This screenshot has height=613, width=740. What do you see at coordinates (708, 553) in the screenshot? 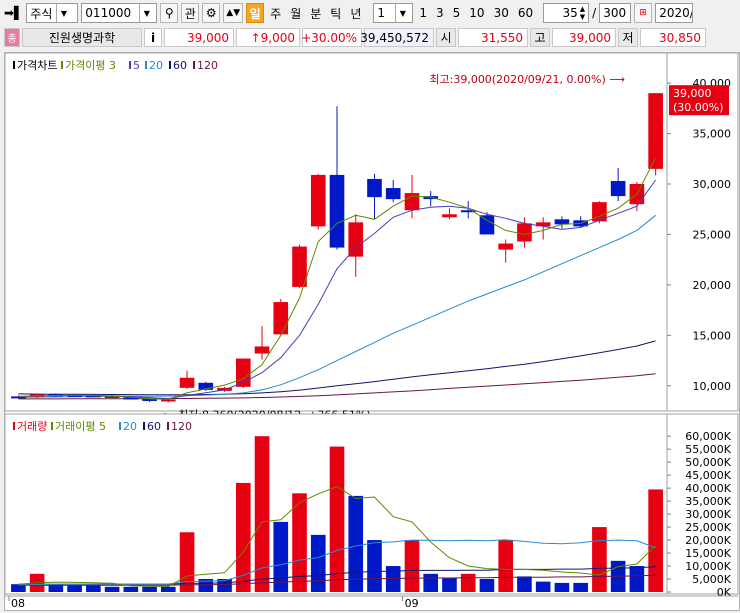
I see `volume-tick-label: 15,000K` at bounding box center [708, 553].